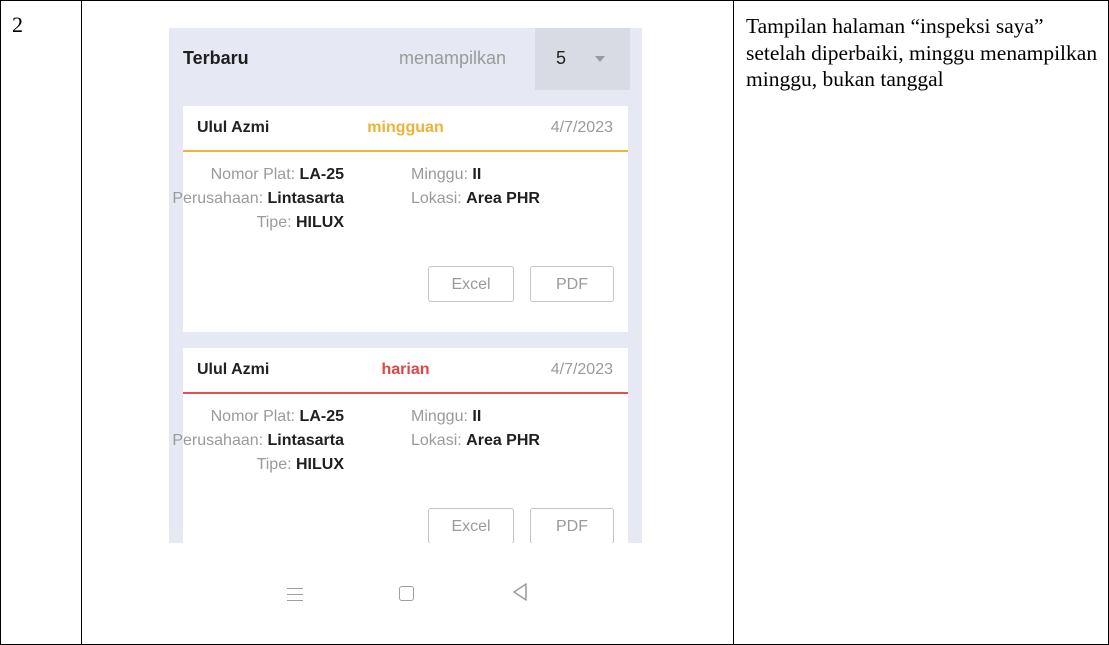 Image resolution: width=1109 pixels, height=645 pixels. Describe the element at coordinates (406, 593) in the screenshot. I see `home-icon` at that location.